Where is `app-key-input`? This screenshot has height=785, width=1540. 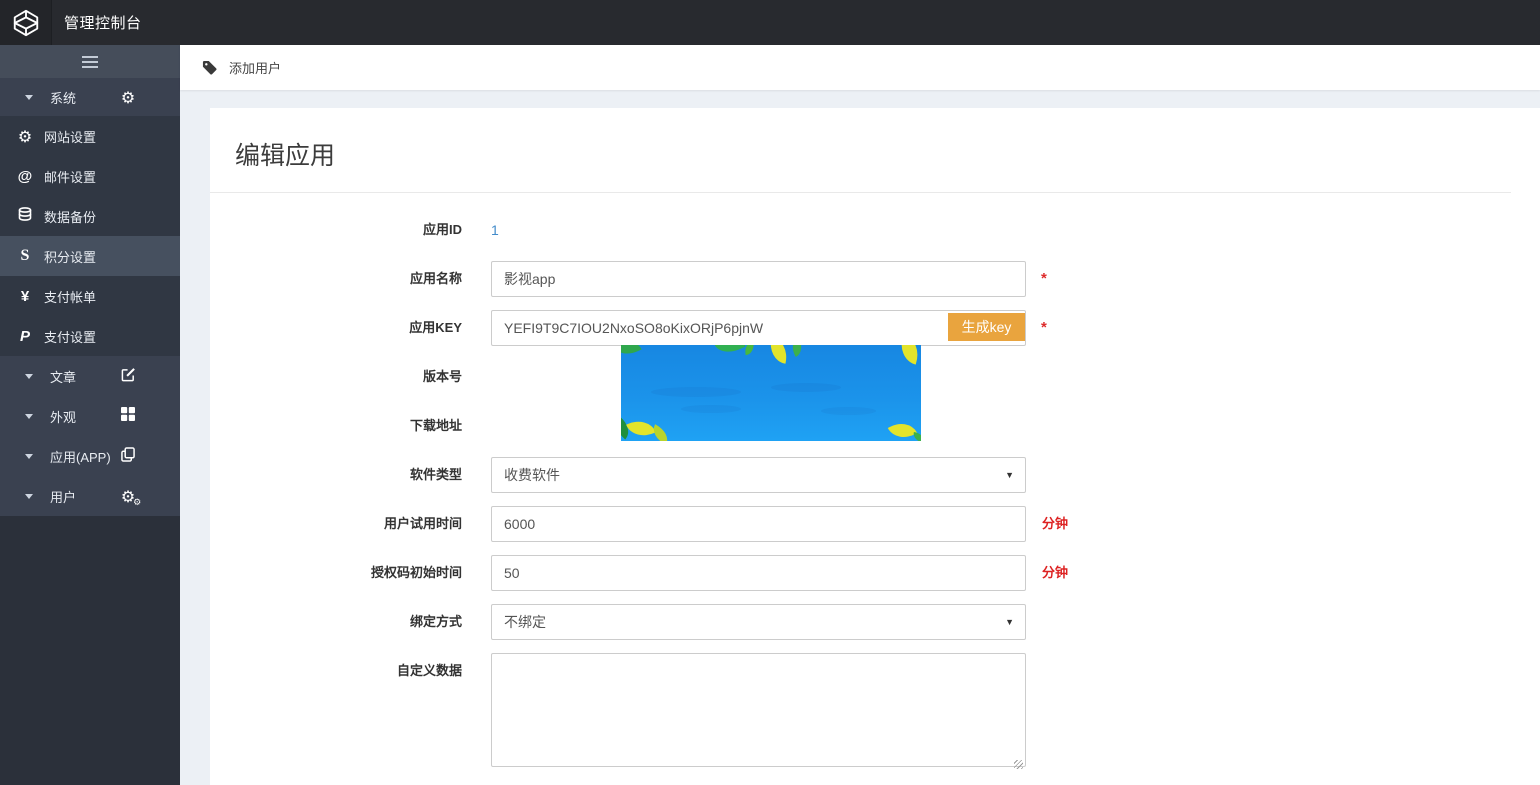
app-key-input is located at coordinates (758, 328).